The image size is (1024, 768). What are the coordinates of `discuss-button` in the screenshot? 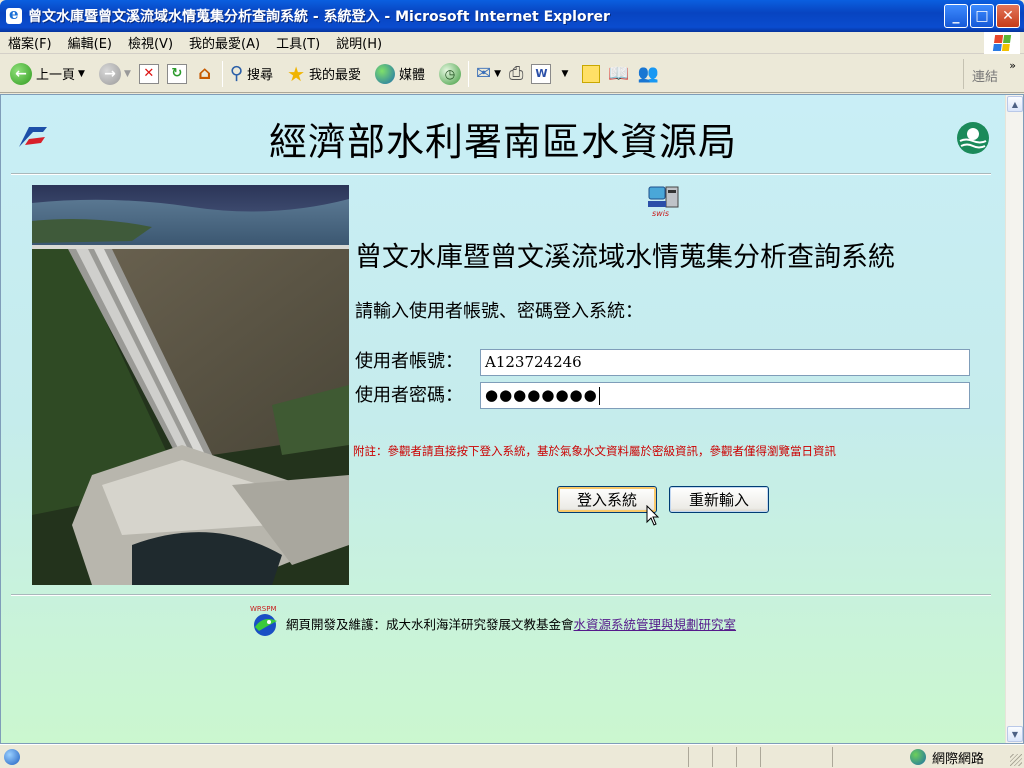 It's located at (591, 74).